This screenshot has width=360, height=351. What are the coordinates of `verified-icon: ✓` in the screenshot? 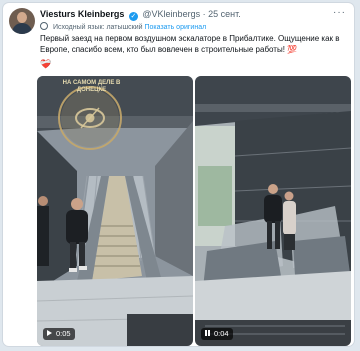 It's located at (133, 16).